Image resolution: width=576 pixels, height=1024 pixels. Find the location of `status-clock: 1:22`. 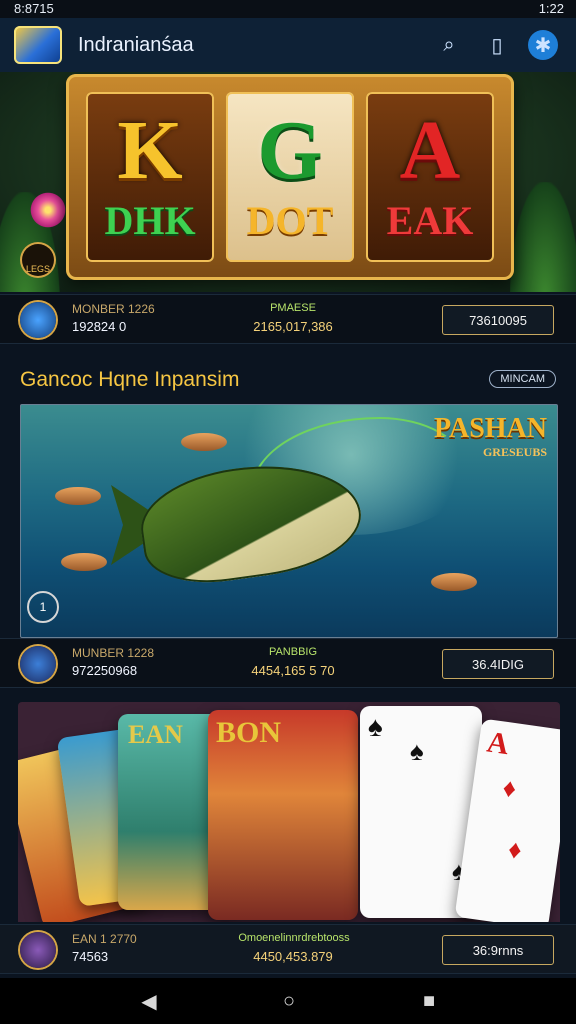

status-clock: 1:22 is located at coordinates (551, 8).